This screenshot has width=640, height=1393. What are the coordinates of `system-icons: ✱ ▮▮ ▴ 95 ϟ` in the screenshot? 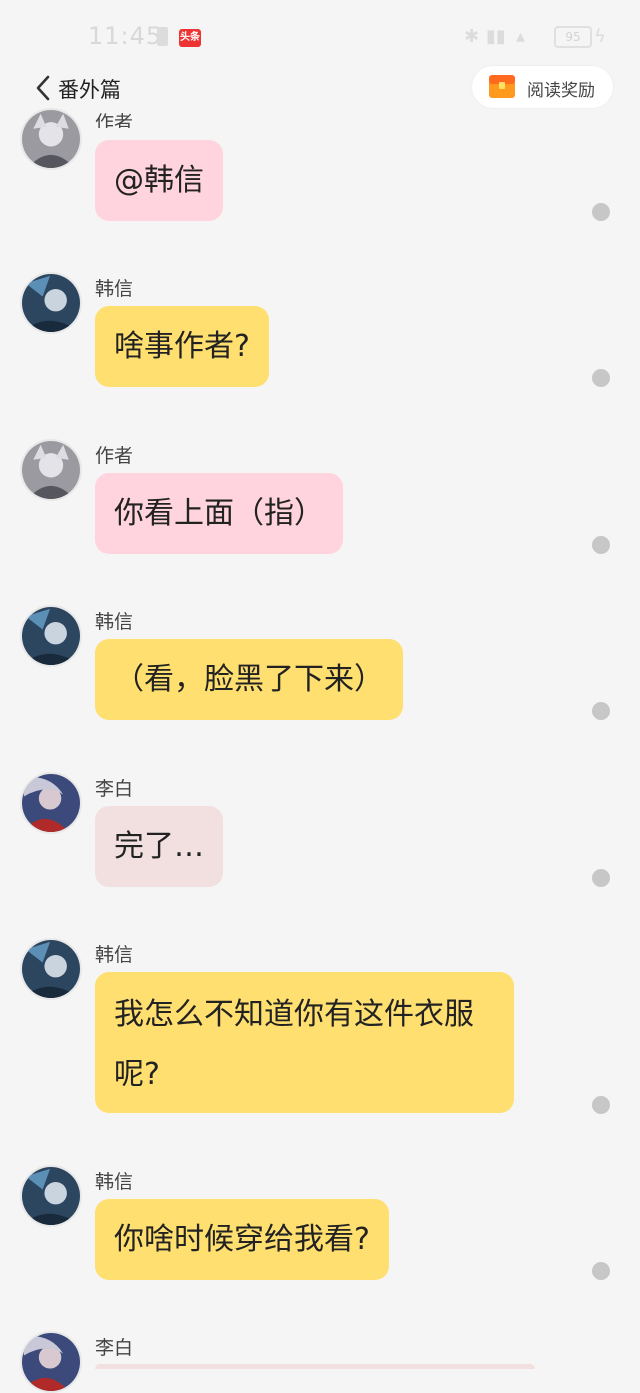 It's located at (539, 37).